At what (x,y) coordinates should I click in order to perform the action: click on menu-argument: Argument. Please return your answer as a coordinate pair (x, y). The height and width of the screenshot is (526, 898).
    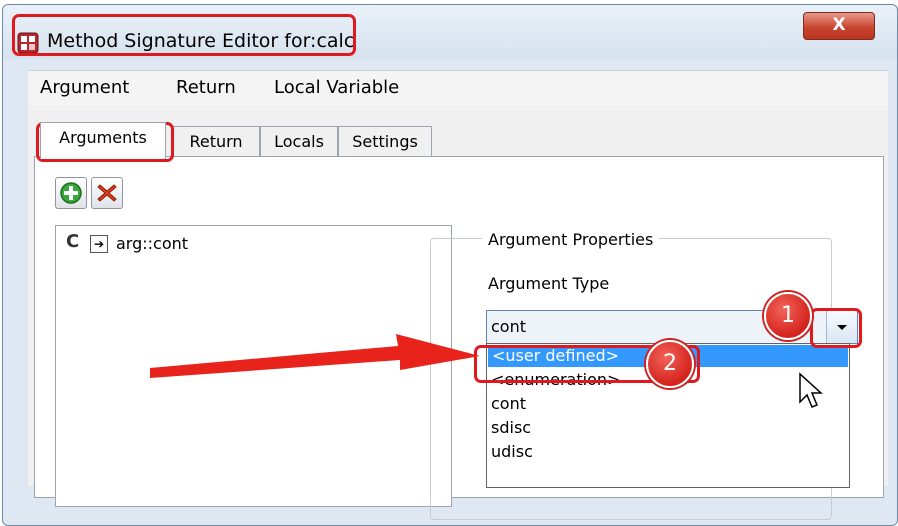
    Looking at the image, I should click on (84, 87).